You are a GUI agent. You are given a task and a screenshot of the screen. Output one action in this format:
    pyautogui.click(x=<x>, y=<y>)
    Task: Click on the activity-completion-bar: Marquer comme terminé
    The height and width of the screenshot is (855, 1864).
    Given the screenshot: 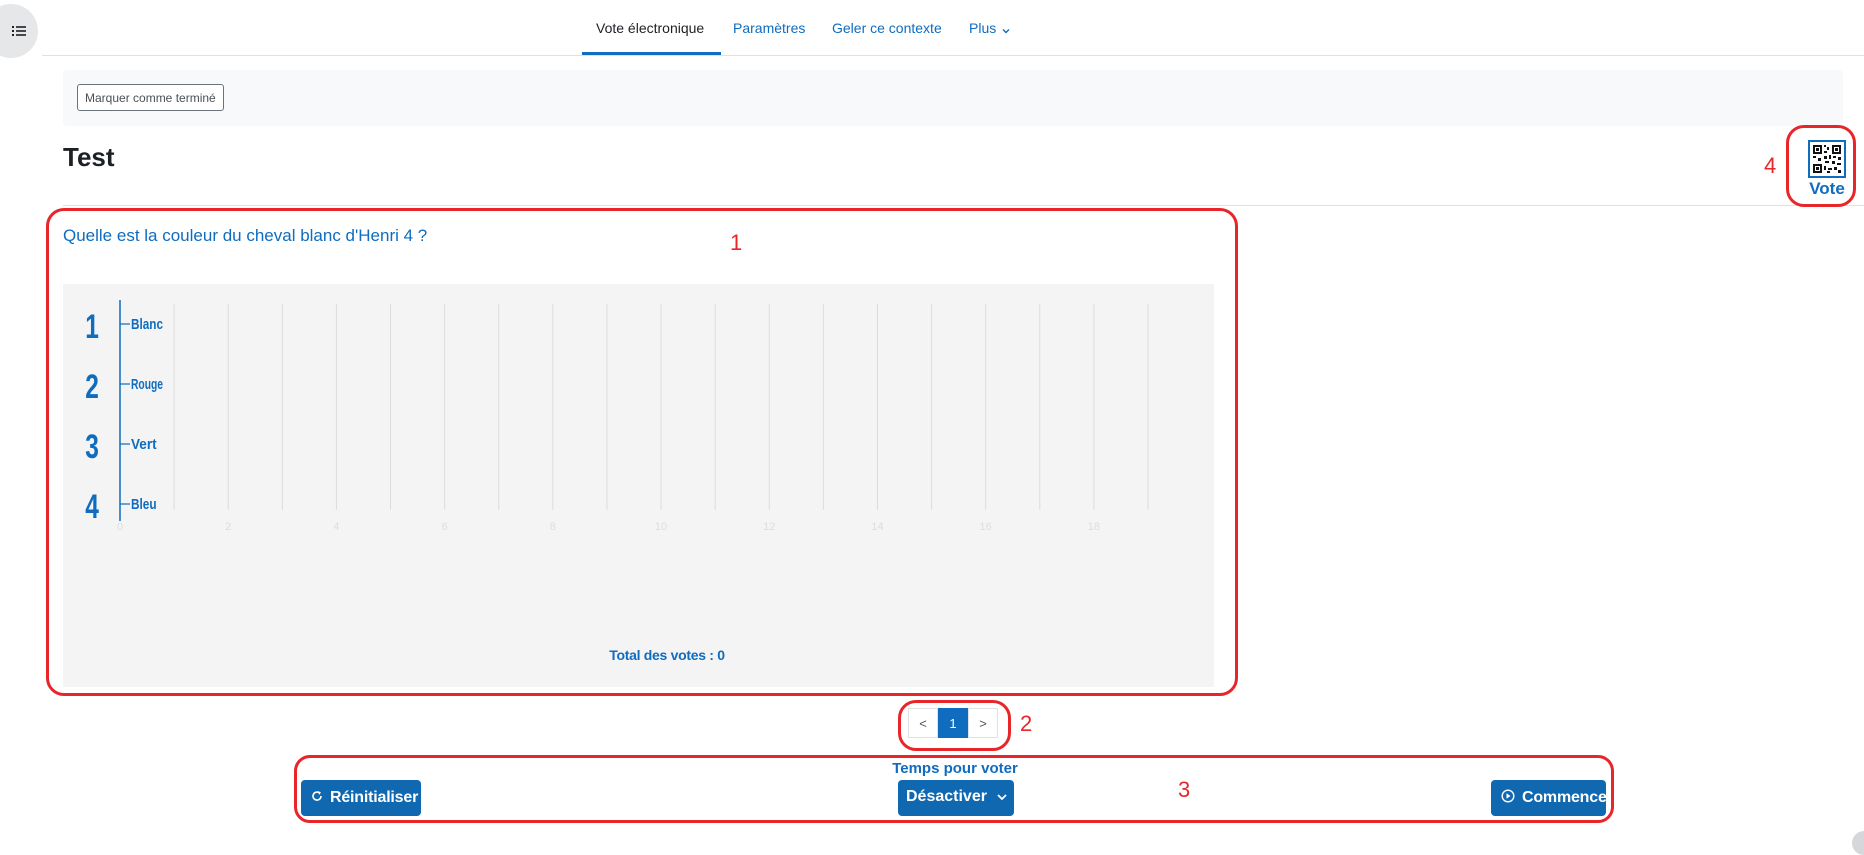 What is the action you would take?
    pyautogui.click(x=953, y=98)
    